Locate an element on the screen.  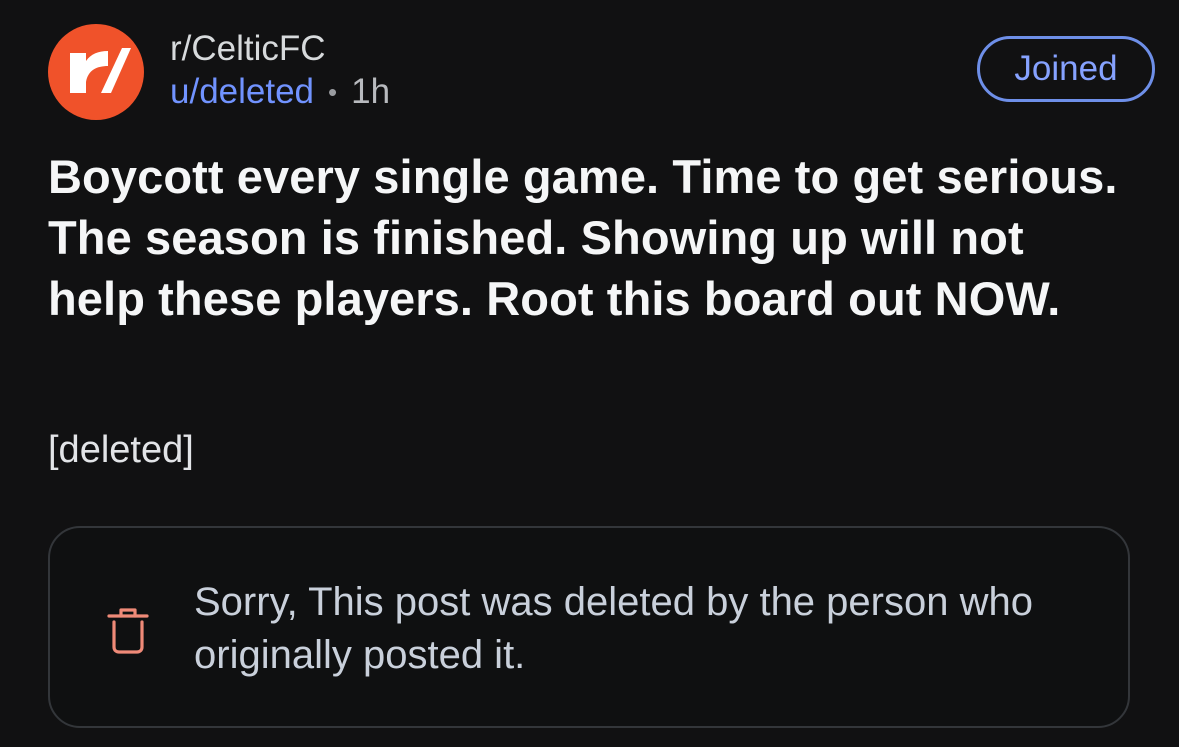
reddit-logo-icon is located at coordinates (100, 70).